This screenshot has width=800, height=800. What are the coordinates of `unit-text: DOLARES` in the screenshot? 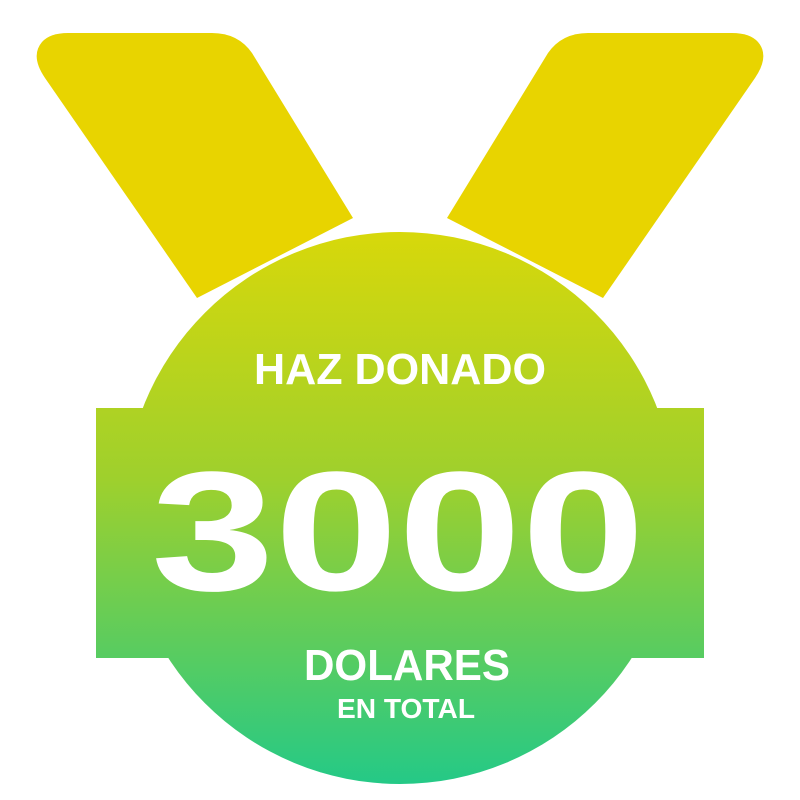 It's located at (407, 665).